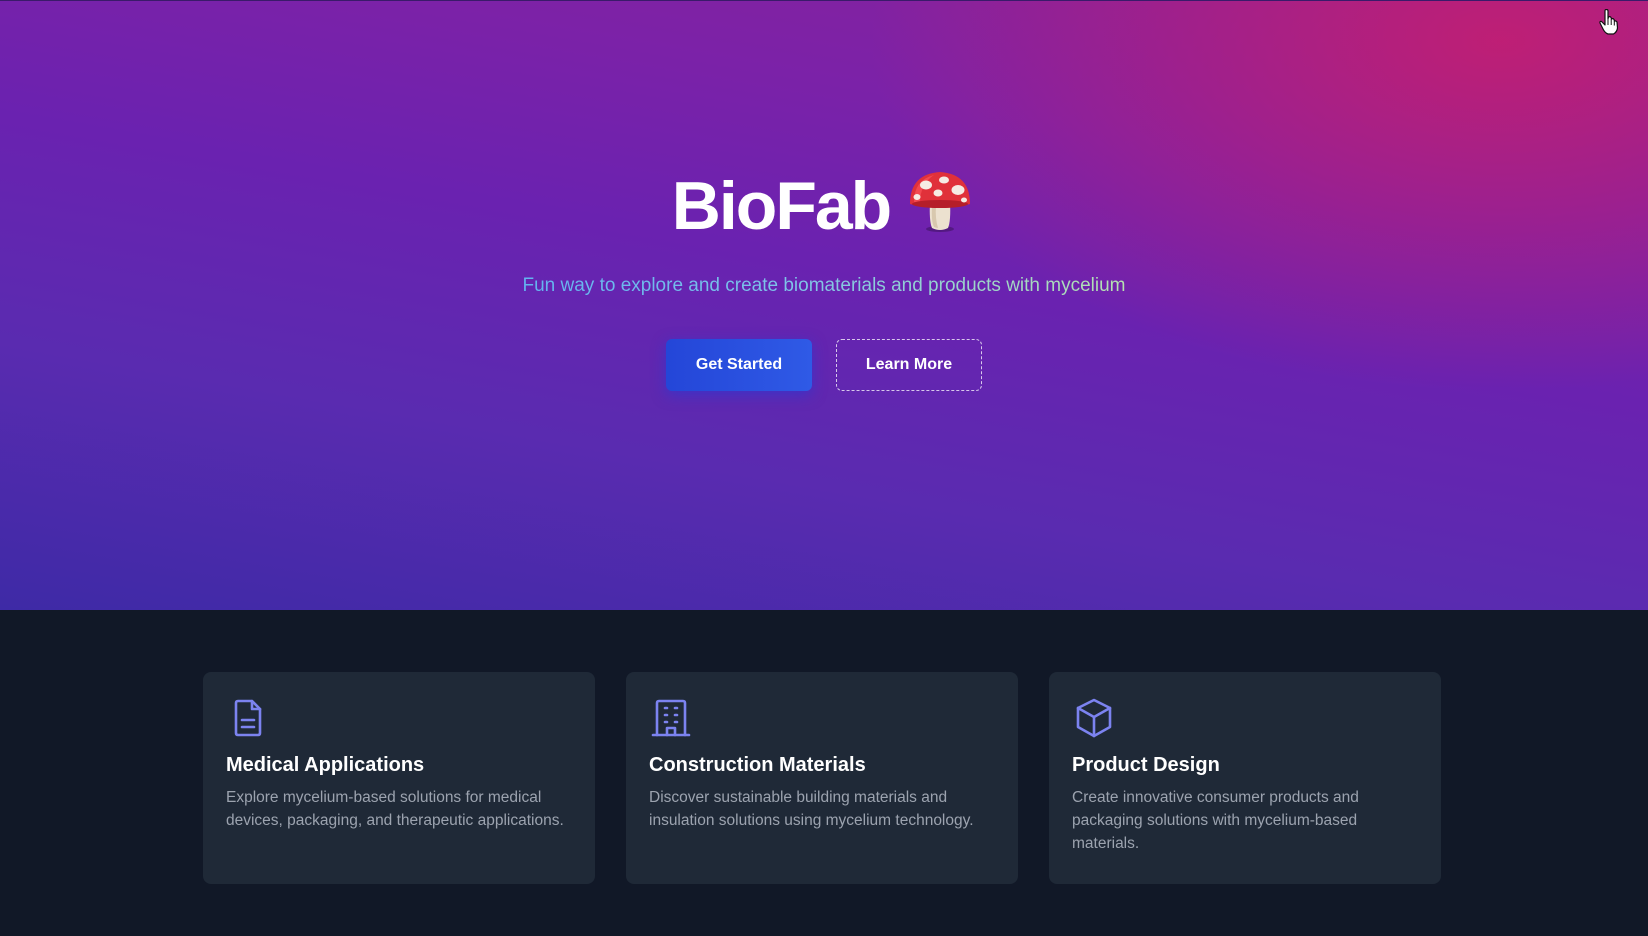 This screenshot has width=1648, height=936. Describe the element at coordinates (671, 718) in the screenshot. I see `building-icon` at that location.